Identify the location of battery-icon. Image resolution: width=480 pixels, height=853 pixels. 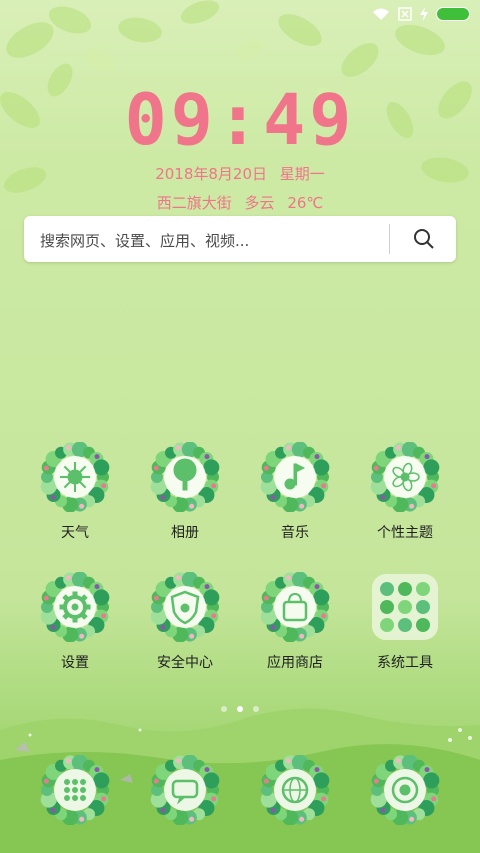
(453, 14).